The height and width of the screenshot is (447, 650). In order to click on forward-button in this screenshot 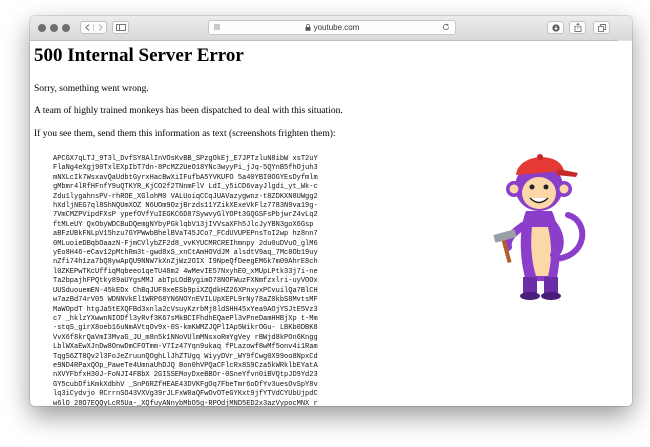, I will do `click(100, 27)`.